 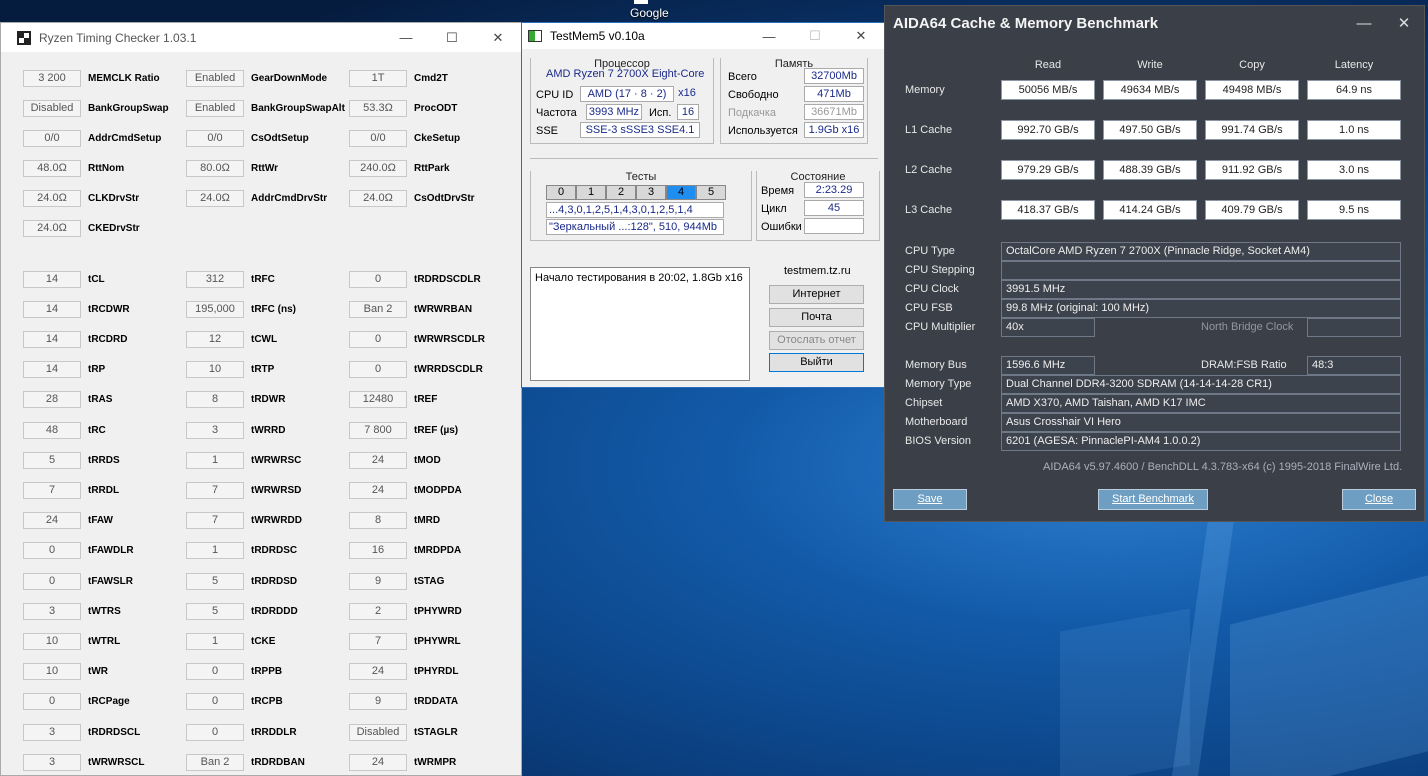 What do you see at coordinates (1026, 23) in the screenshot?
I see `aida-title: AIDA64 Cache & Memory Benchmark` at bounding box center [1026, 23].